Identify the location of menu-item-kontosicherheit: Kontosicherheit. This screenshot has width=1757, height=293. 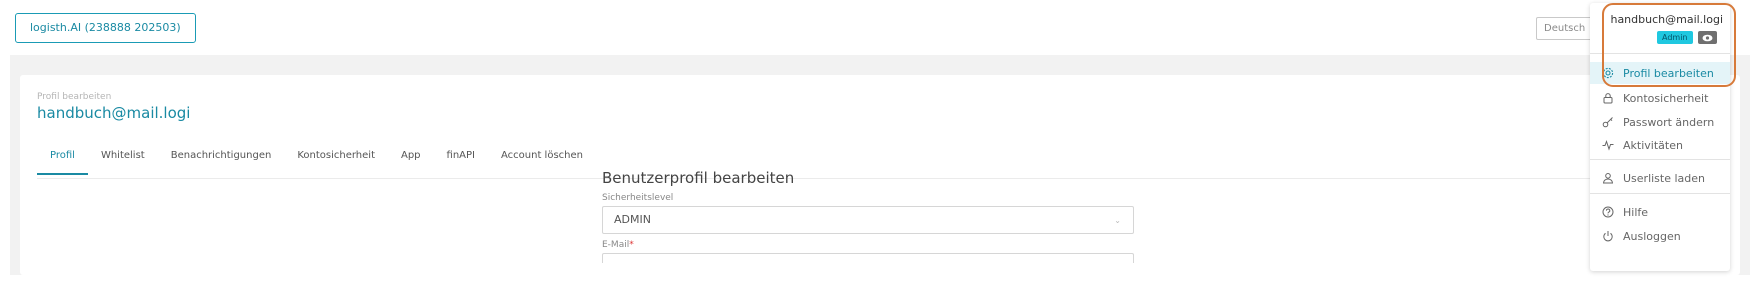
(1660, 98).